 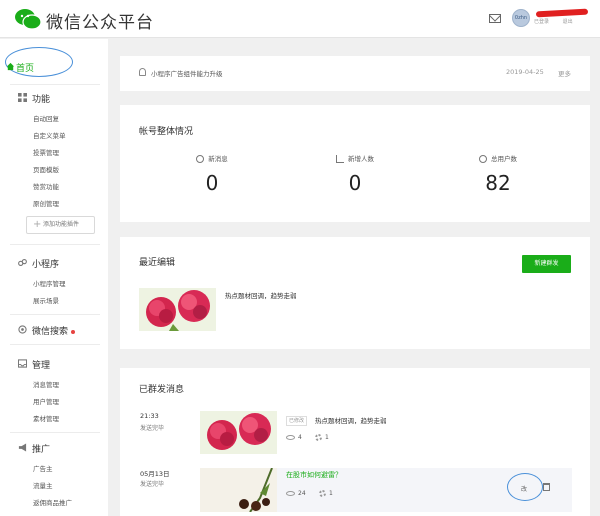 I want to click on notice-text: 小程序广告组件能力升级, so click(x=187, y=73).